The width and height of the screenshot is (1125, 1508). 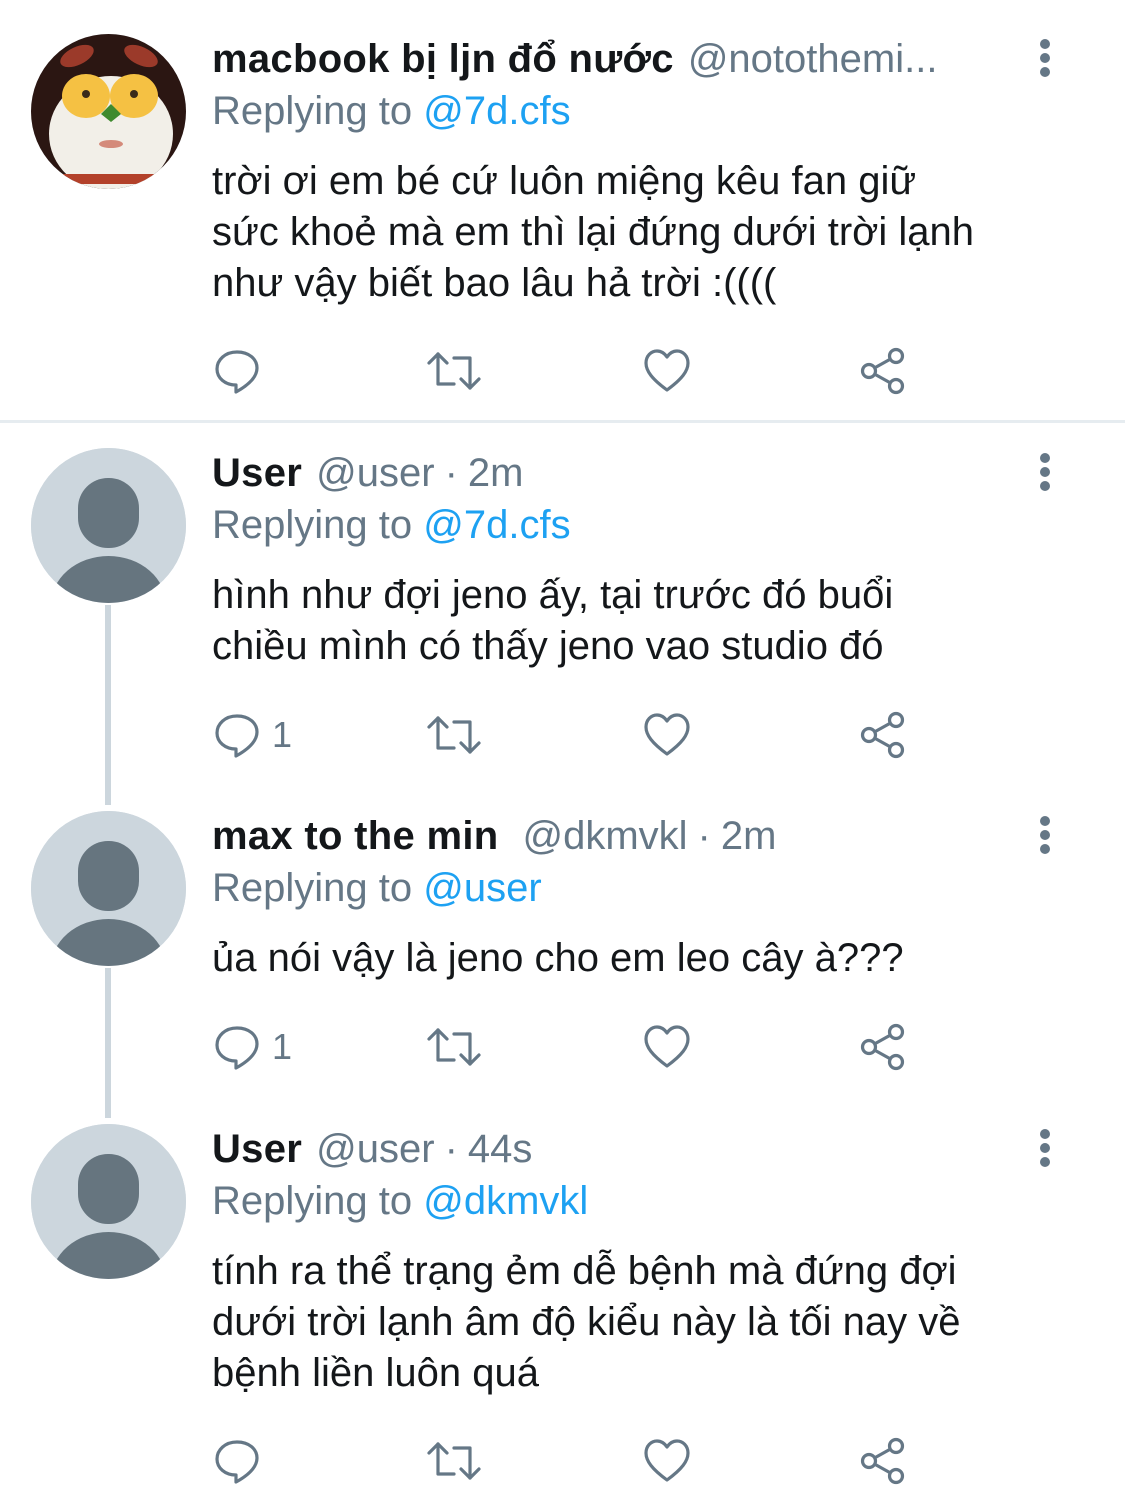 What do you see at coordinates (494, 283) in the screenshot?
I see `tweet-text-line: như vậy biết bao lâu hả trời :((((` at bounding box center [494, 283].